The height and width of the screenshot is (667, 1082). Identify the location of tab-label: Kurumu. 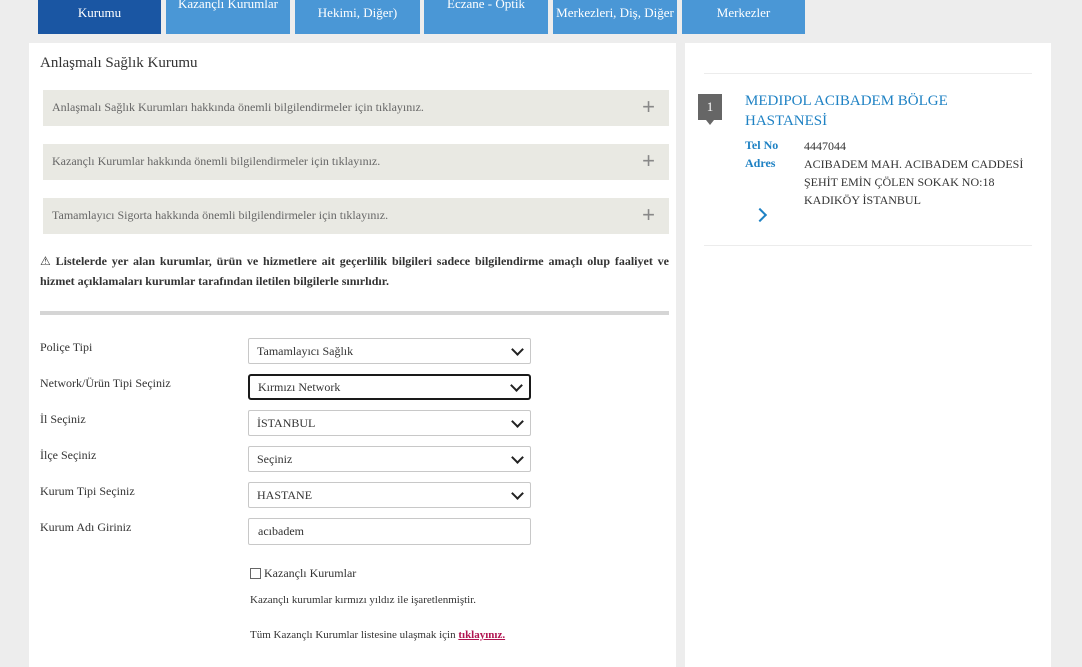
(99, 12).